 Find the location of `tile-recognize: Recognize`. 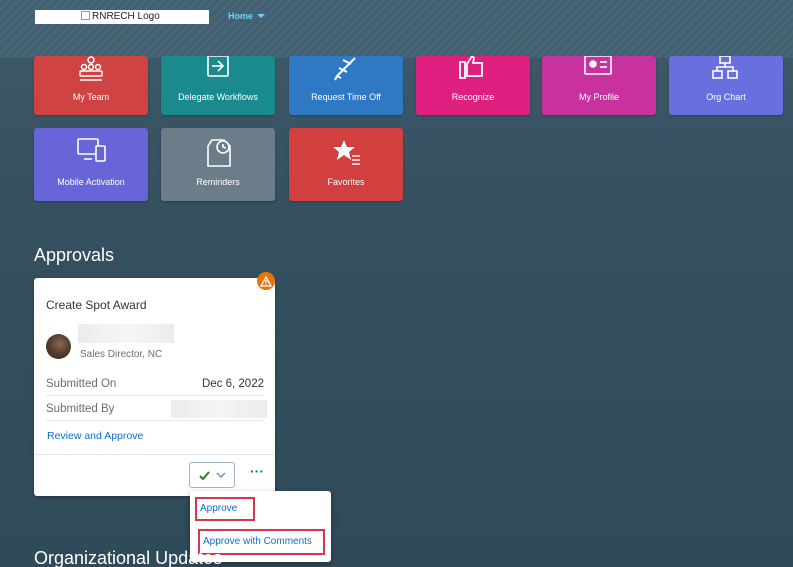

tile-recognize: Recognize is located at coordinates (473, 85).